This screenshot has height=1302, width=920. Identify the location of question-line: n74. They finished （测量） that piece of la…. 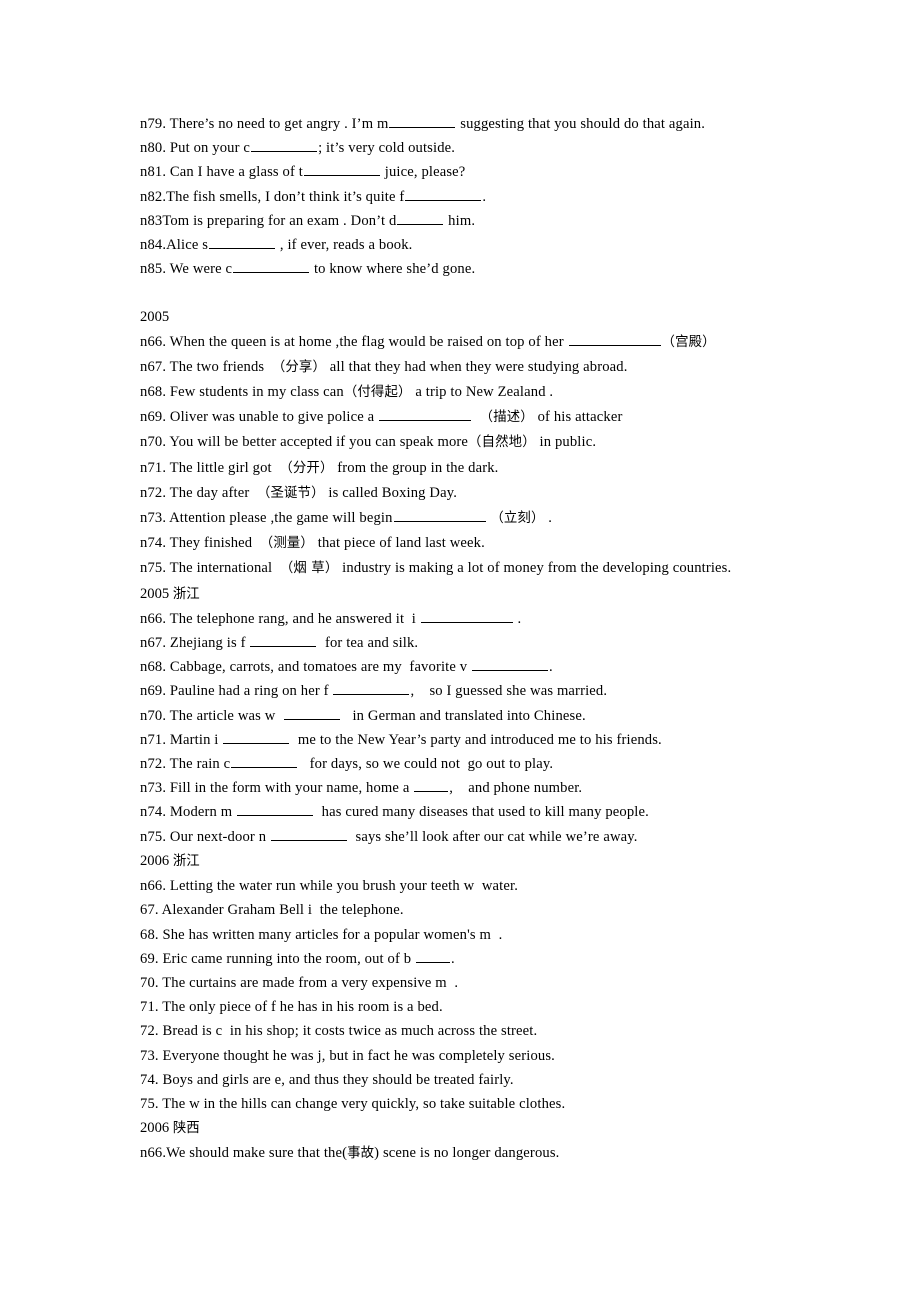
(464, 543).